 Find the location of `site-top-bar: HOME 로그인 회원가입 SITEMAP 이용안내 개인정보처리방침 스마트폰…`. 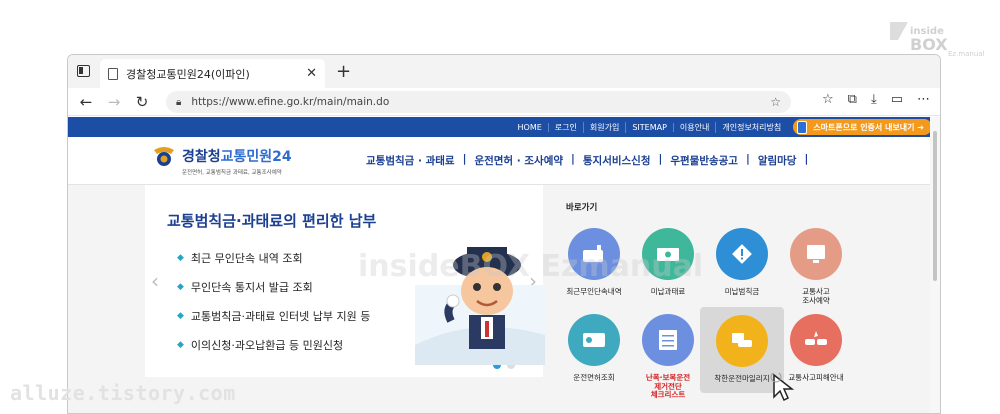

site-top-bar: HOME 로그인 회원가입 SITEMAP 이용안내 개인정보처리방침 스마트폰… is located at coordinates (504, 127).